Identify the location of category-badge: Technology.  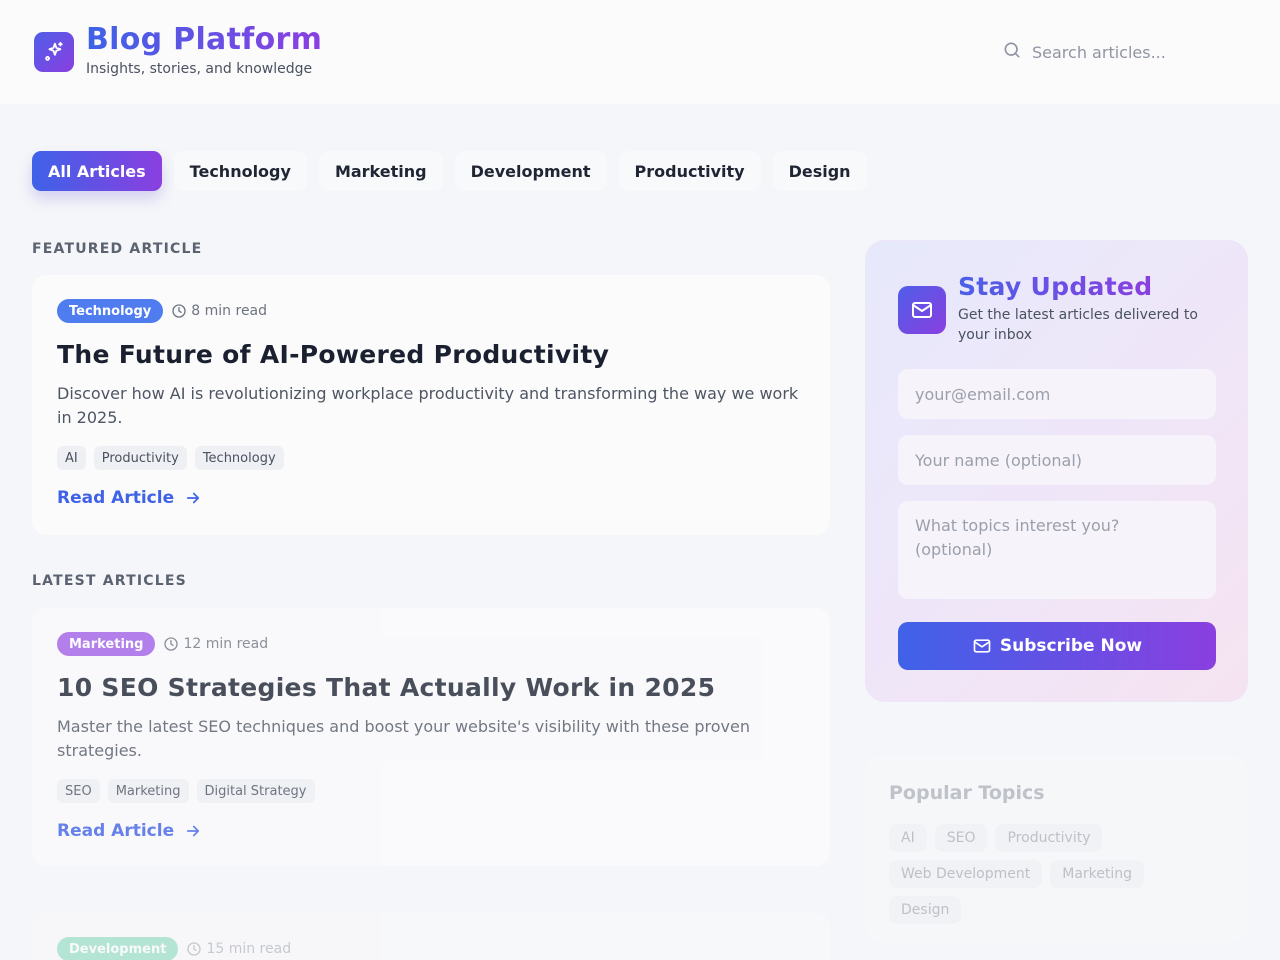
(110, 311).